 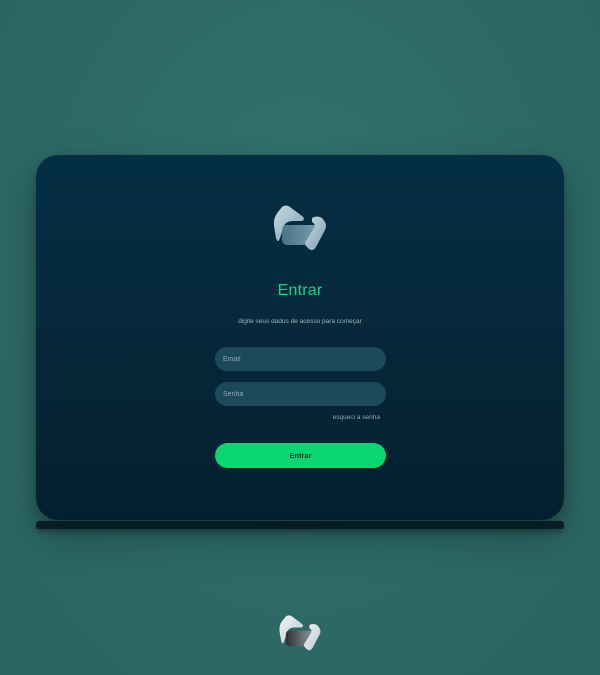 I want to click on forgot-password-link: esqueci a senha, so click(x=356, y=417).